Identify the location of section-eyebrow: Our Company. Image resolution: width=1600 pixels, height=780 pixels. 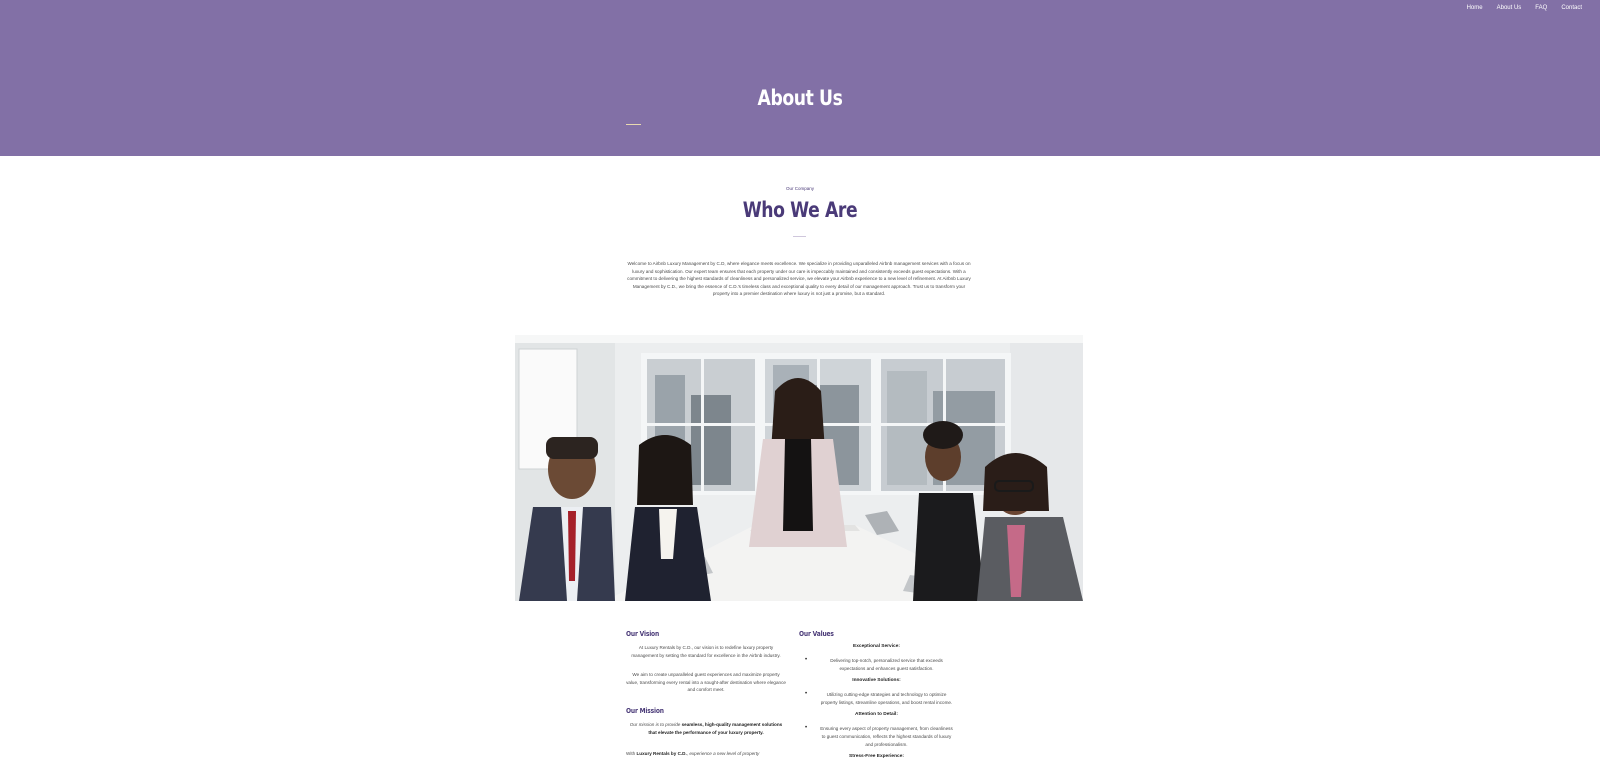
(799, 188).